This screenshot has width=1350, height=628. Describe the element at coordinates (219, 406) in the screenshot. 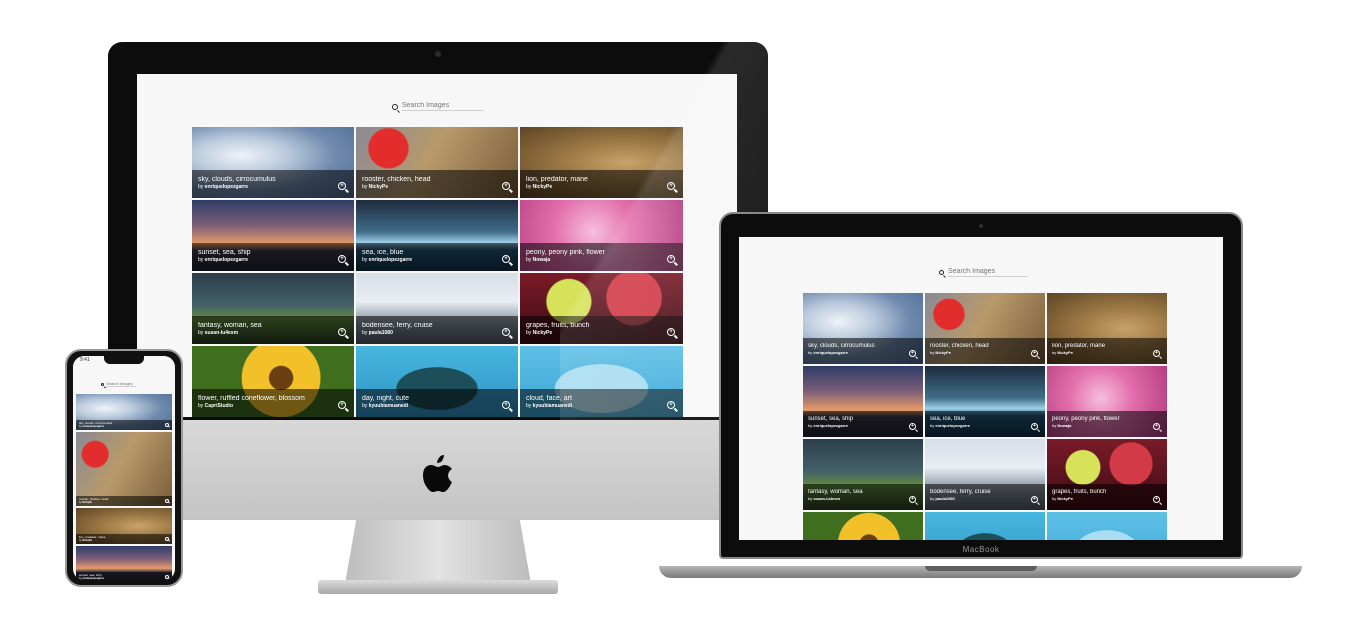

I see `author-name: CapriStudio` at that location.